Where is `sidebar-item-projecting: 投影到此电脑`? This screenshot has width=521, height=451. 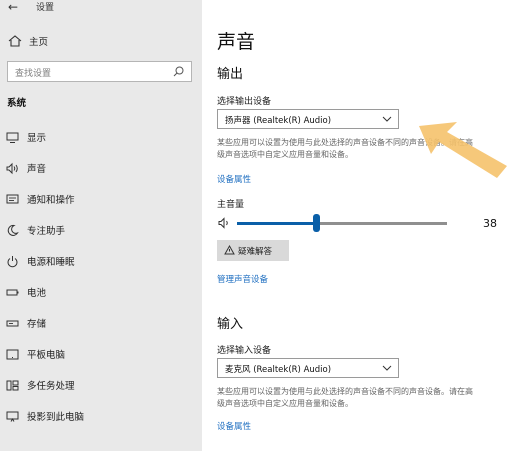 sidebar-item-projecting: 投影到此电脑 is located at coordinates (101, 417).